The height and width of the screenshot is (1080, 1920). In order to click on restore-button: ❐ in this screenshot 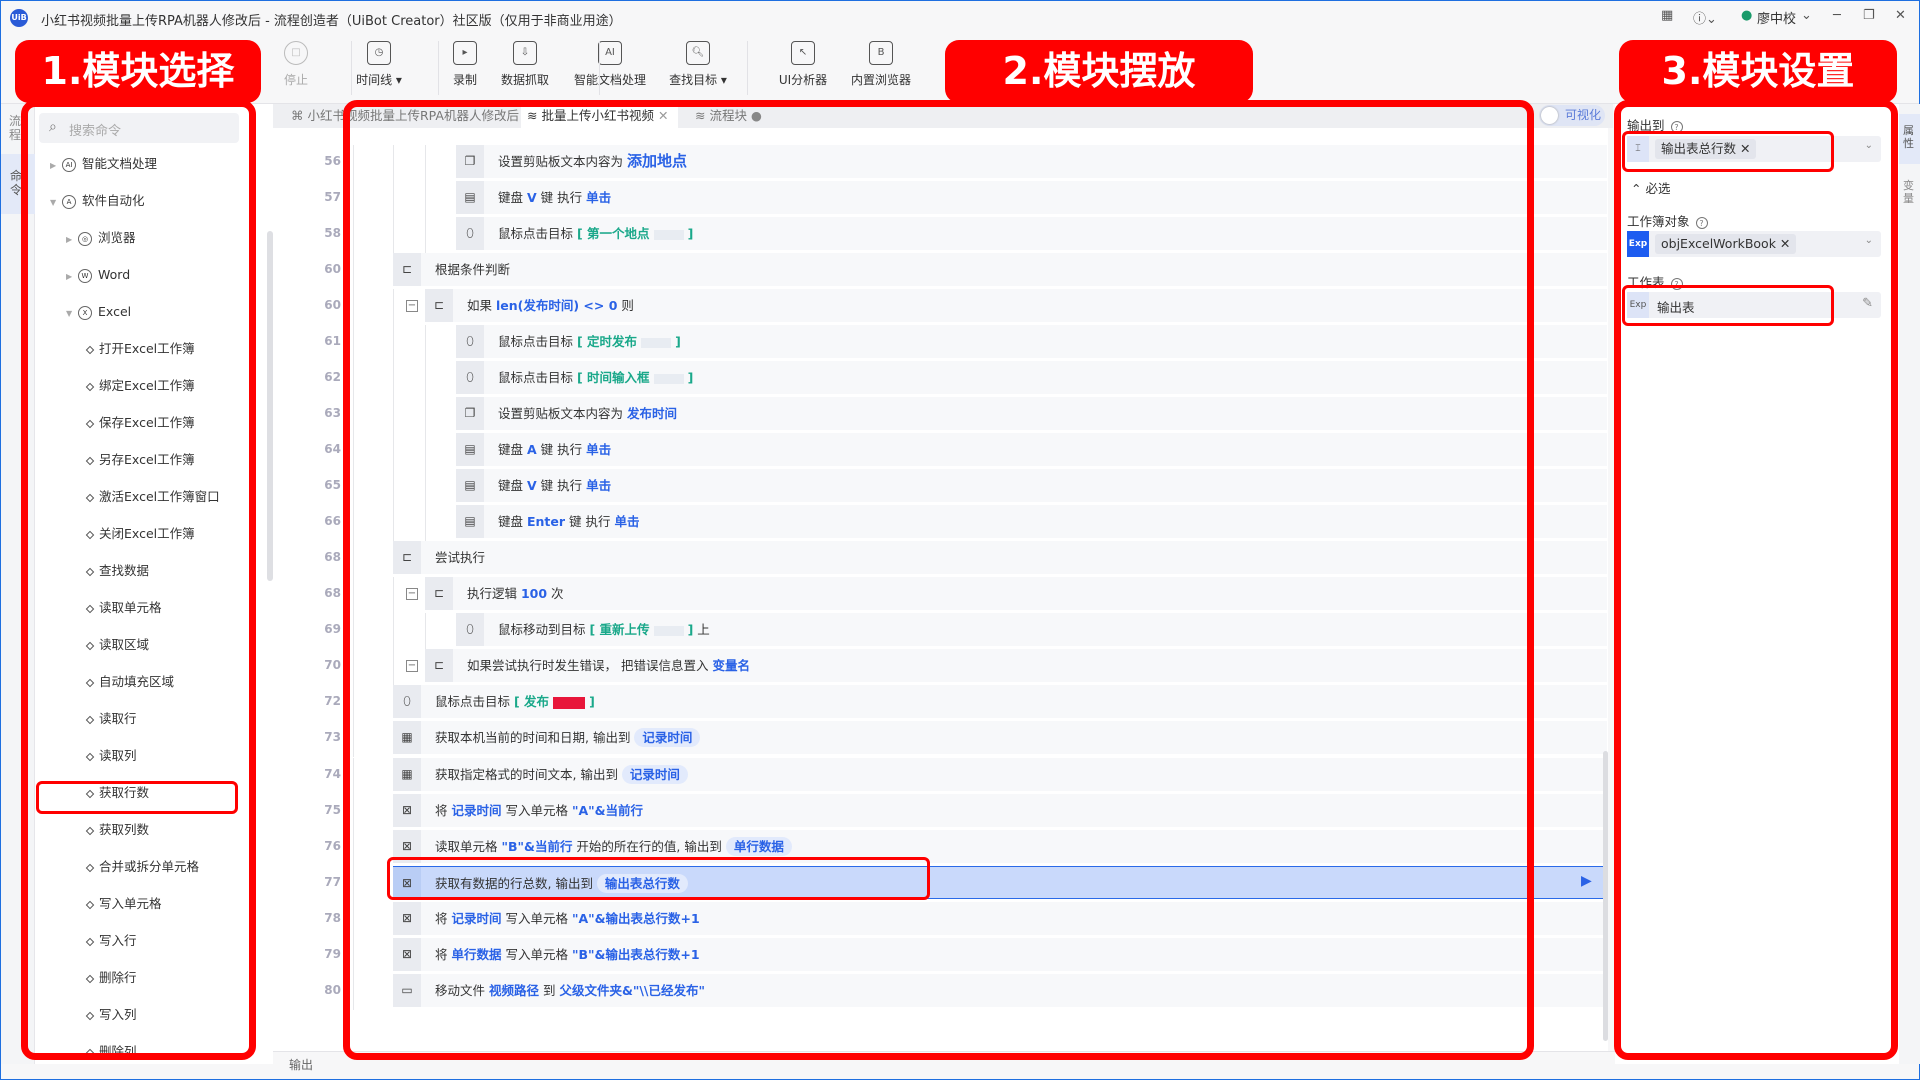, I will do `click(1869, 15)`.